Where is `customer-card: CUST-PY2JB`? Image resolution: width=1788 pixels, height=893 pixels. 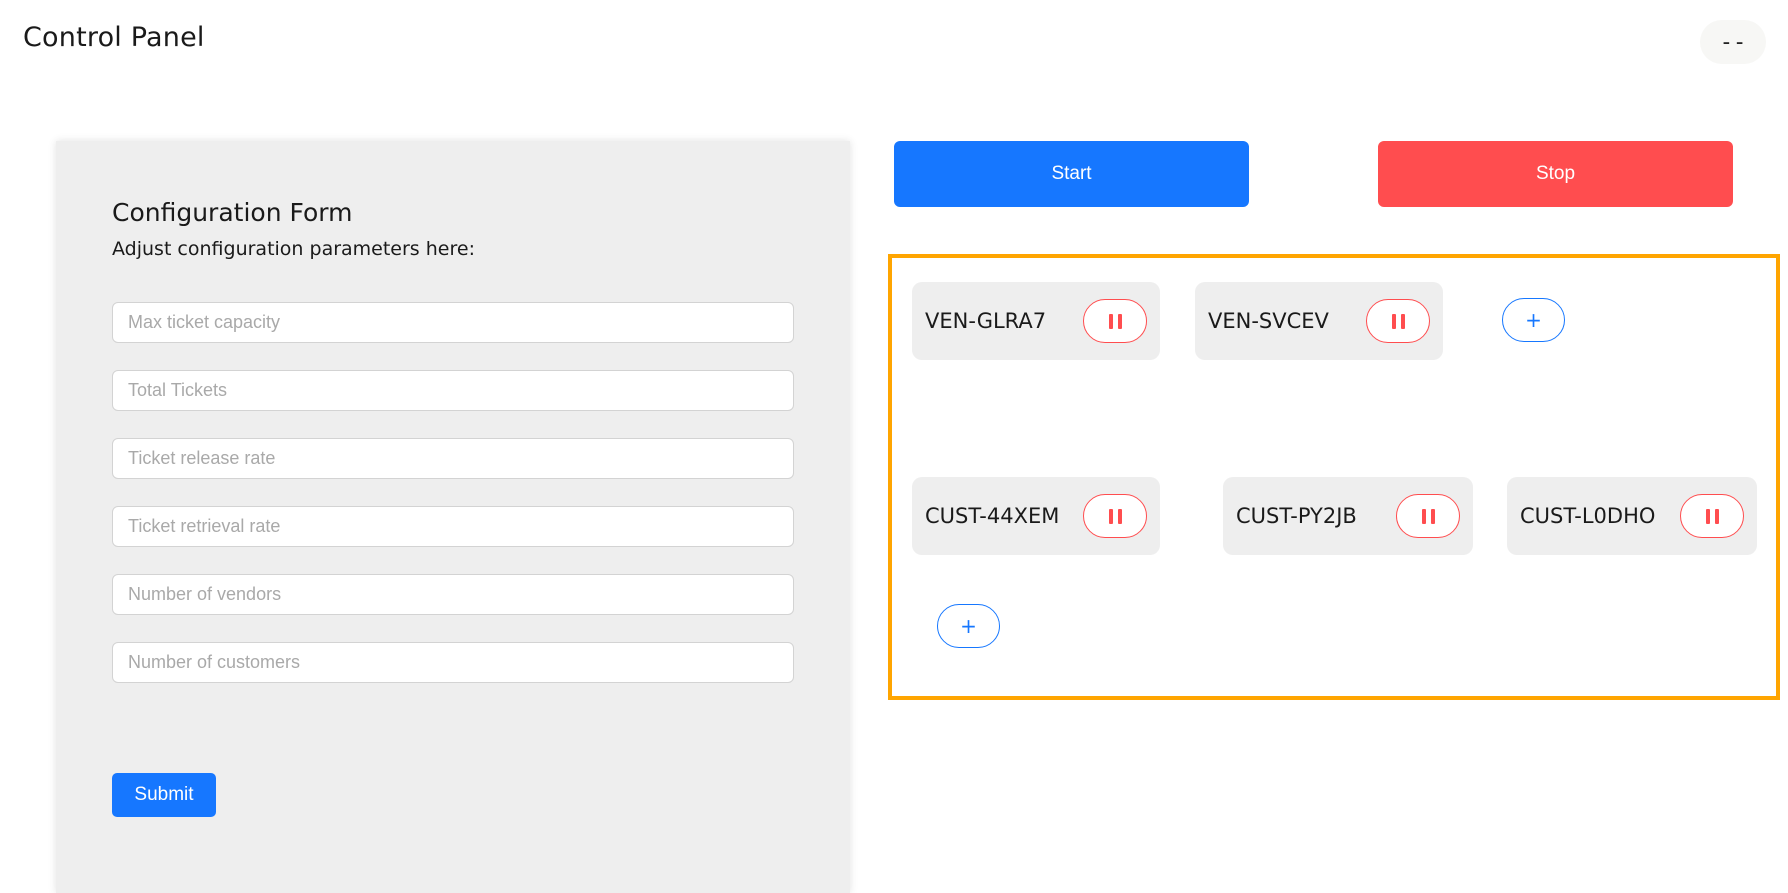 customer-card: CUST-PY2JB is located at coordinates (1348, 516).